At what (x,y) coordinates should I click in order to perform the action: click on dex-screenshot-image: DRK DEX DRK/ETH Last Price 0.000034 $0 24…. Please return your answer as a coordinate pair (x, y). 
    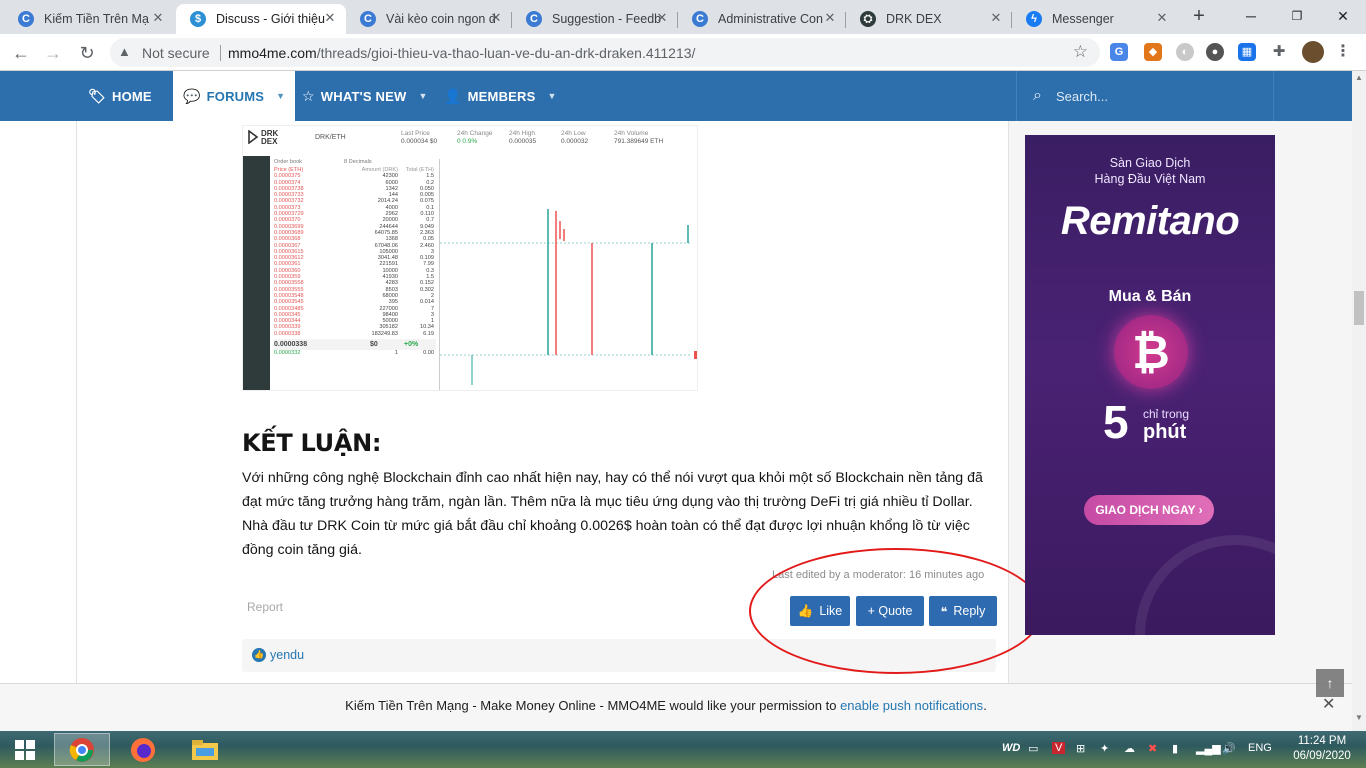
    Looking at the image, I should click on (470, 258).